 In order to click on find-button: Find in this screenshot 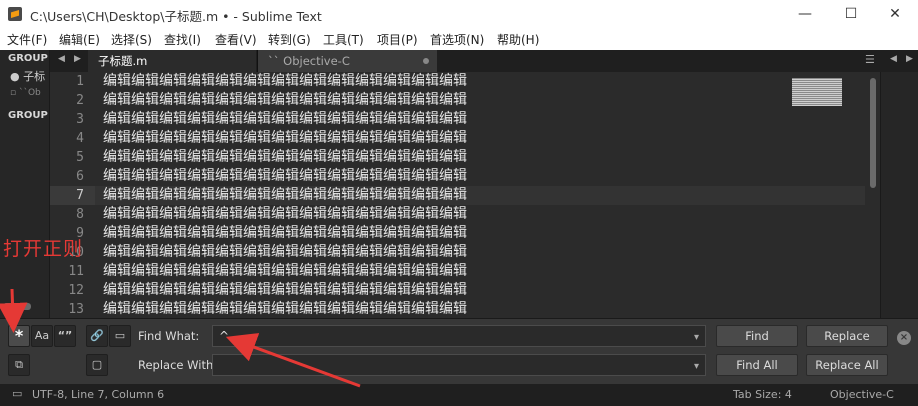, I will do `click(757, 336)`.